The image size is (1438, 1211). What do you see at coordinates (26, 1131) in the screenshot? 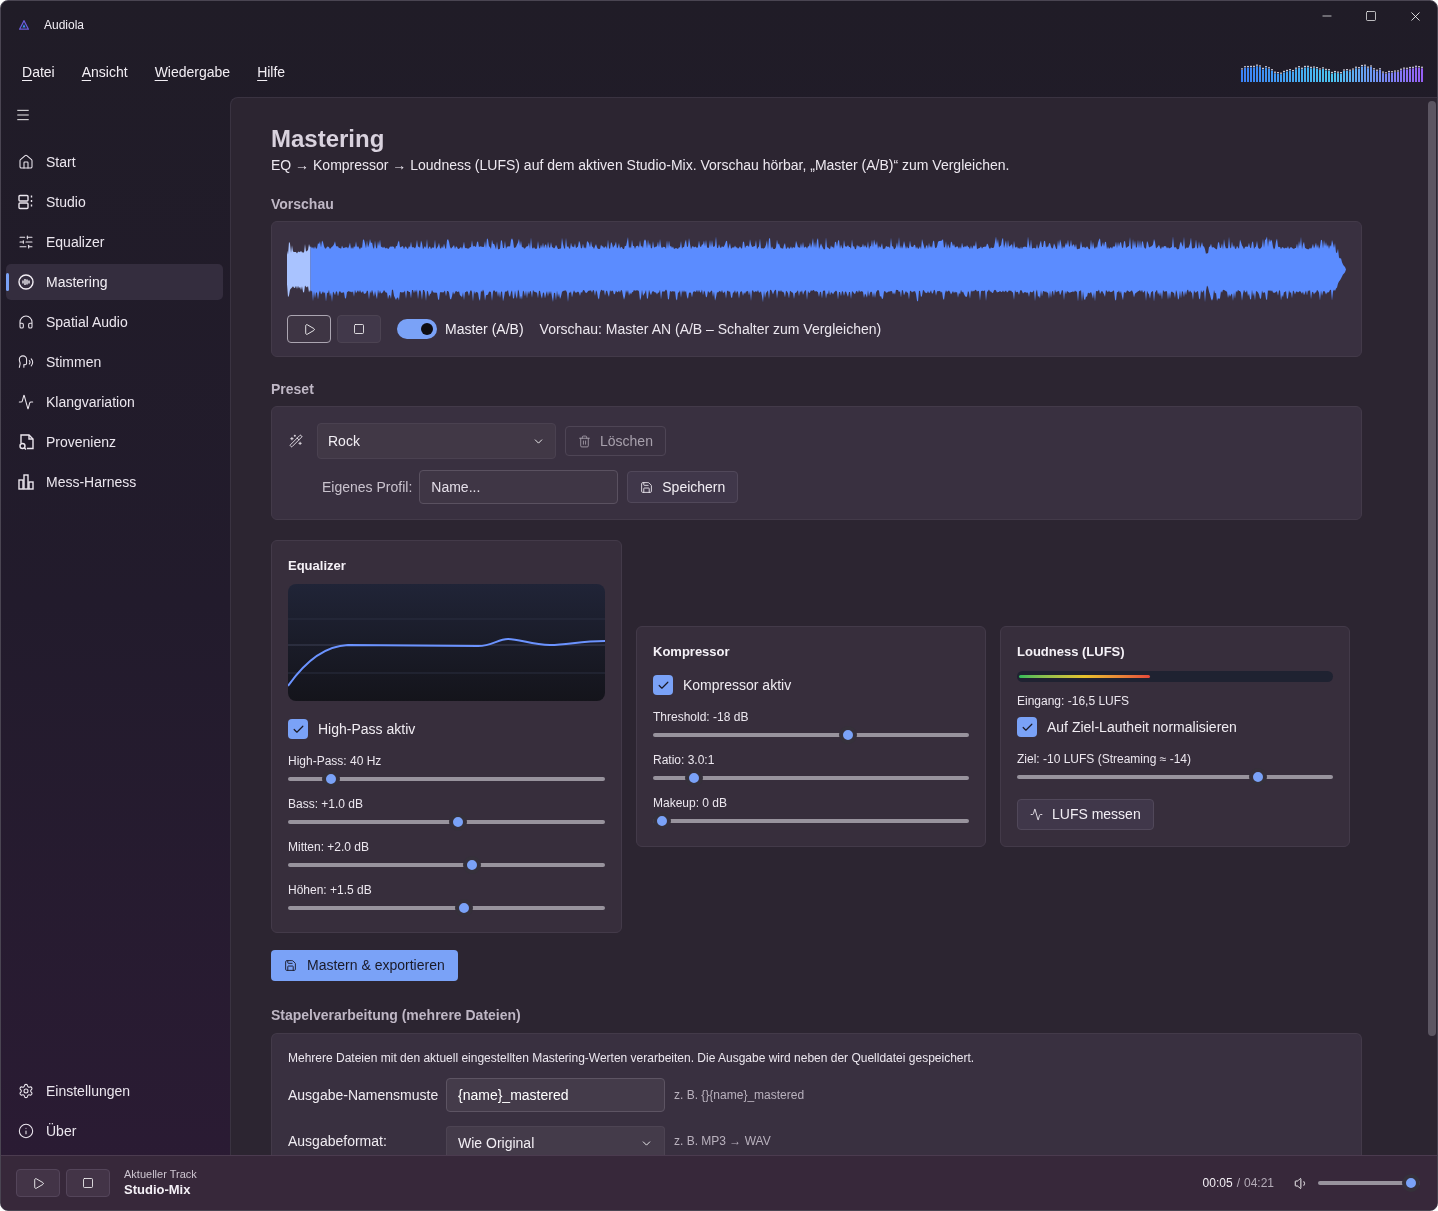
I see `info-icon` at bounding box center [26, 1131].